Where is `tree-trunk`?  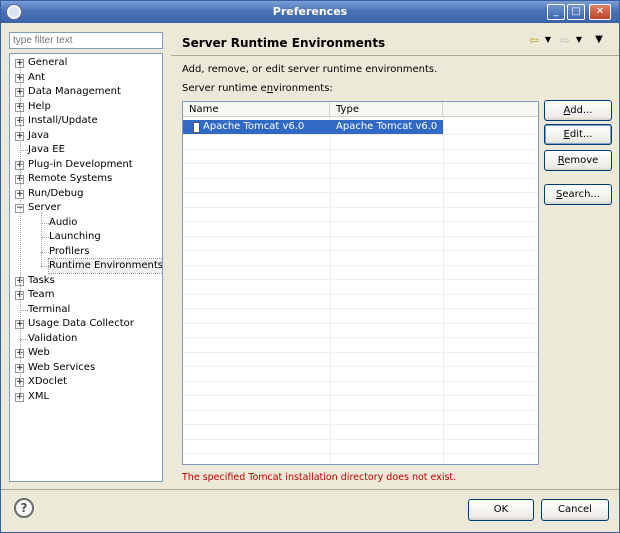 tree-trunk is located at coordinates (20, 230).